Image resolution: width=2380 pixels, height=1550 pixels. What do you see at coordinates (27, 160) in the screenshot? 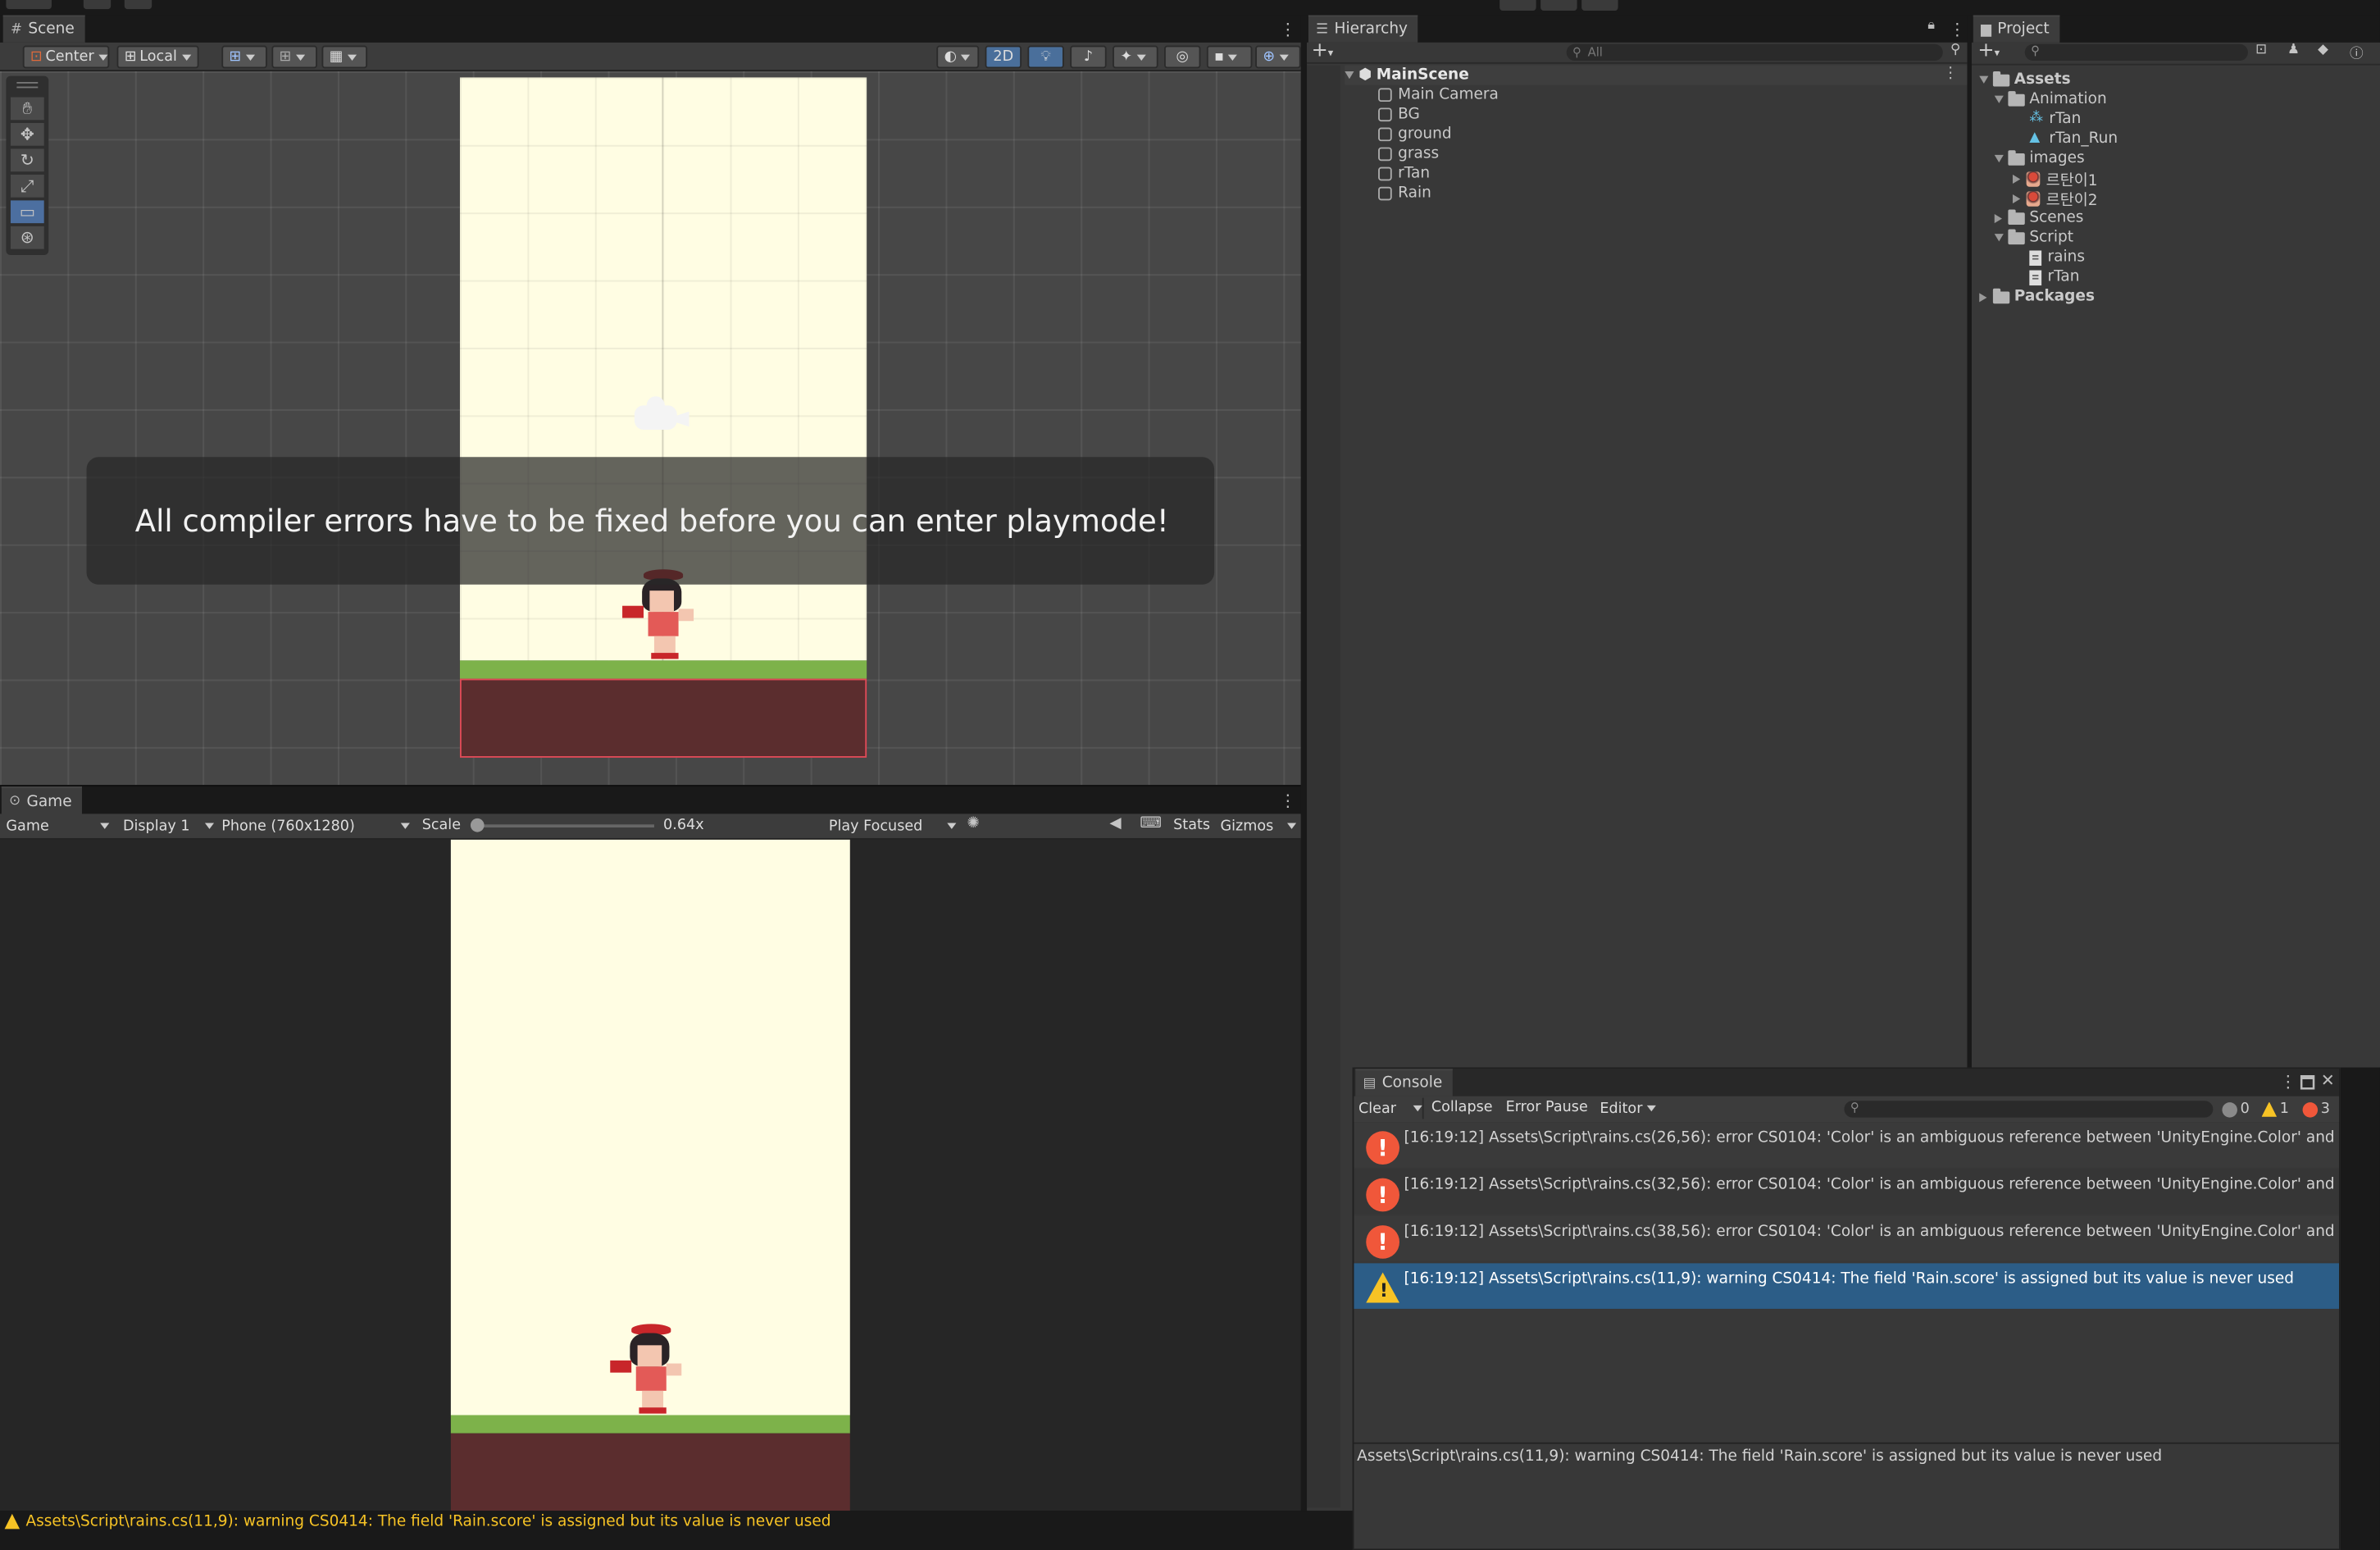
I see `rotate-tool-icon: ↻` at bounding box center [27, 160].